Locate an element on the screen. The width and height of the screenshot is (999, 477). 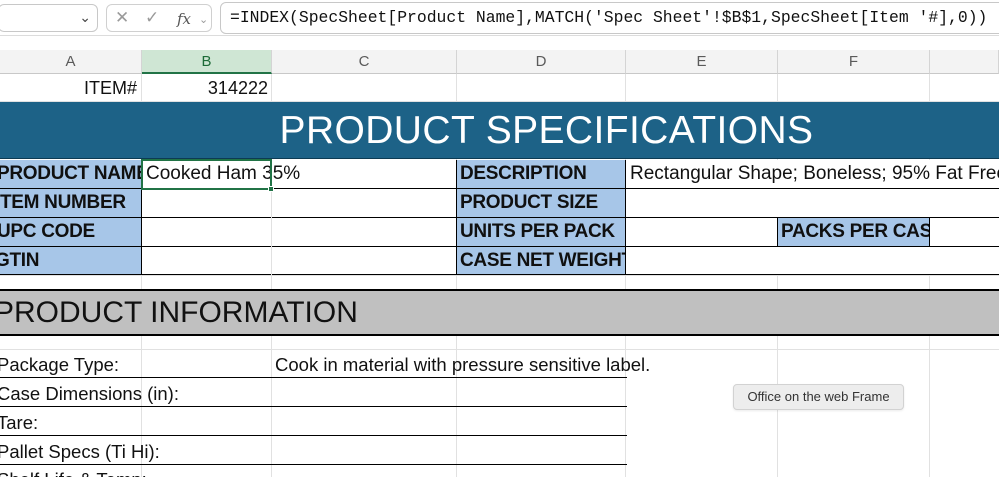
value-packs-per-case is located at coordinates (964, 232).